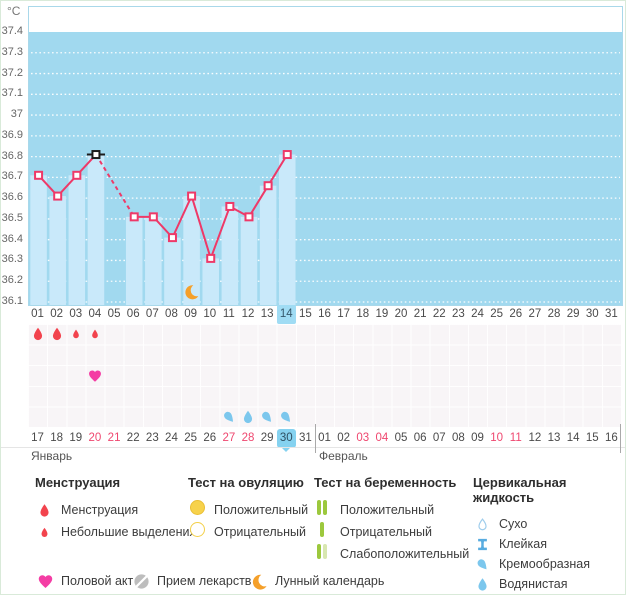  I want to click on cycle-day-cell: 15, so click(305, 314).